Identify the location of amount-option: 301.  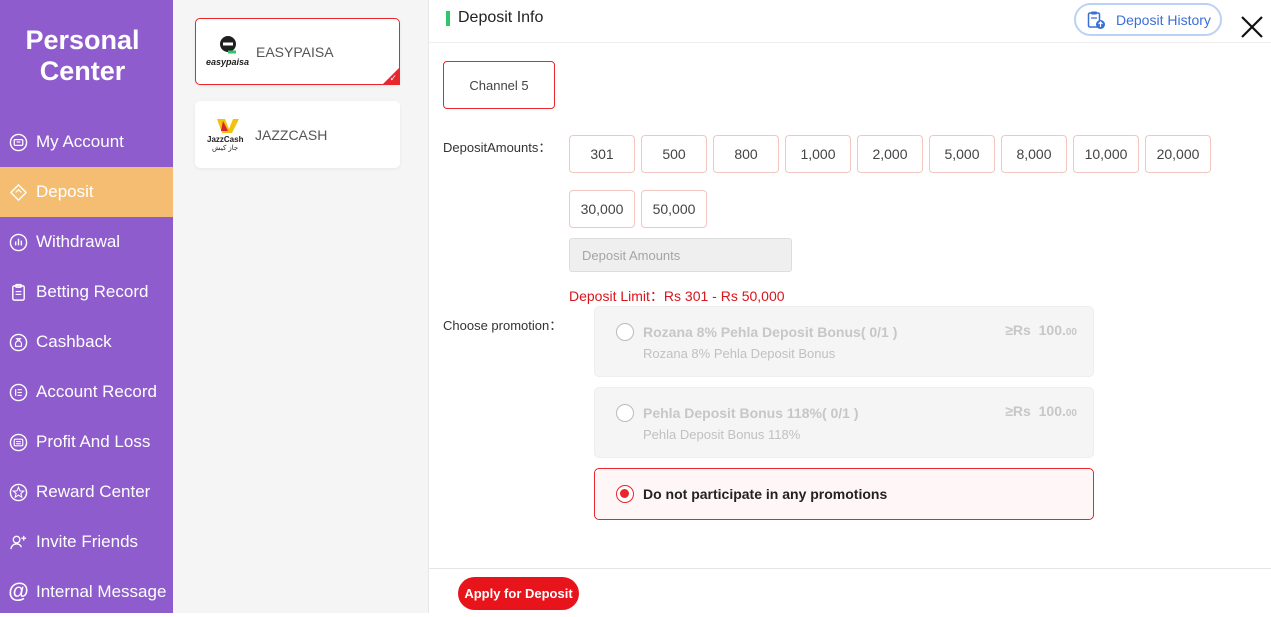
(602, 154).